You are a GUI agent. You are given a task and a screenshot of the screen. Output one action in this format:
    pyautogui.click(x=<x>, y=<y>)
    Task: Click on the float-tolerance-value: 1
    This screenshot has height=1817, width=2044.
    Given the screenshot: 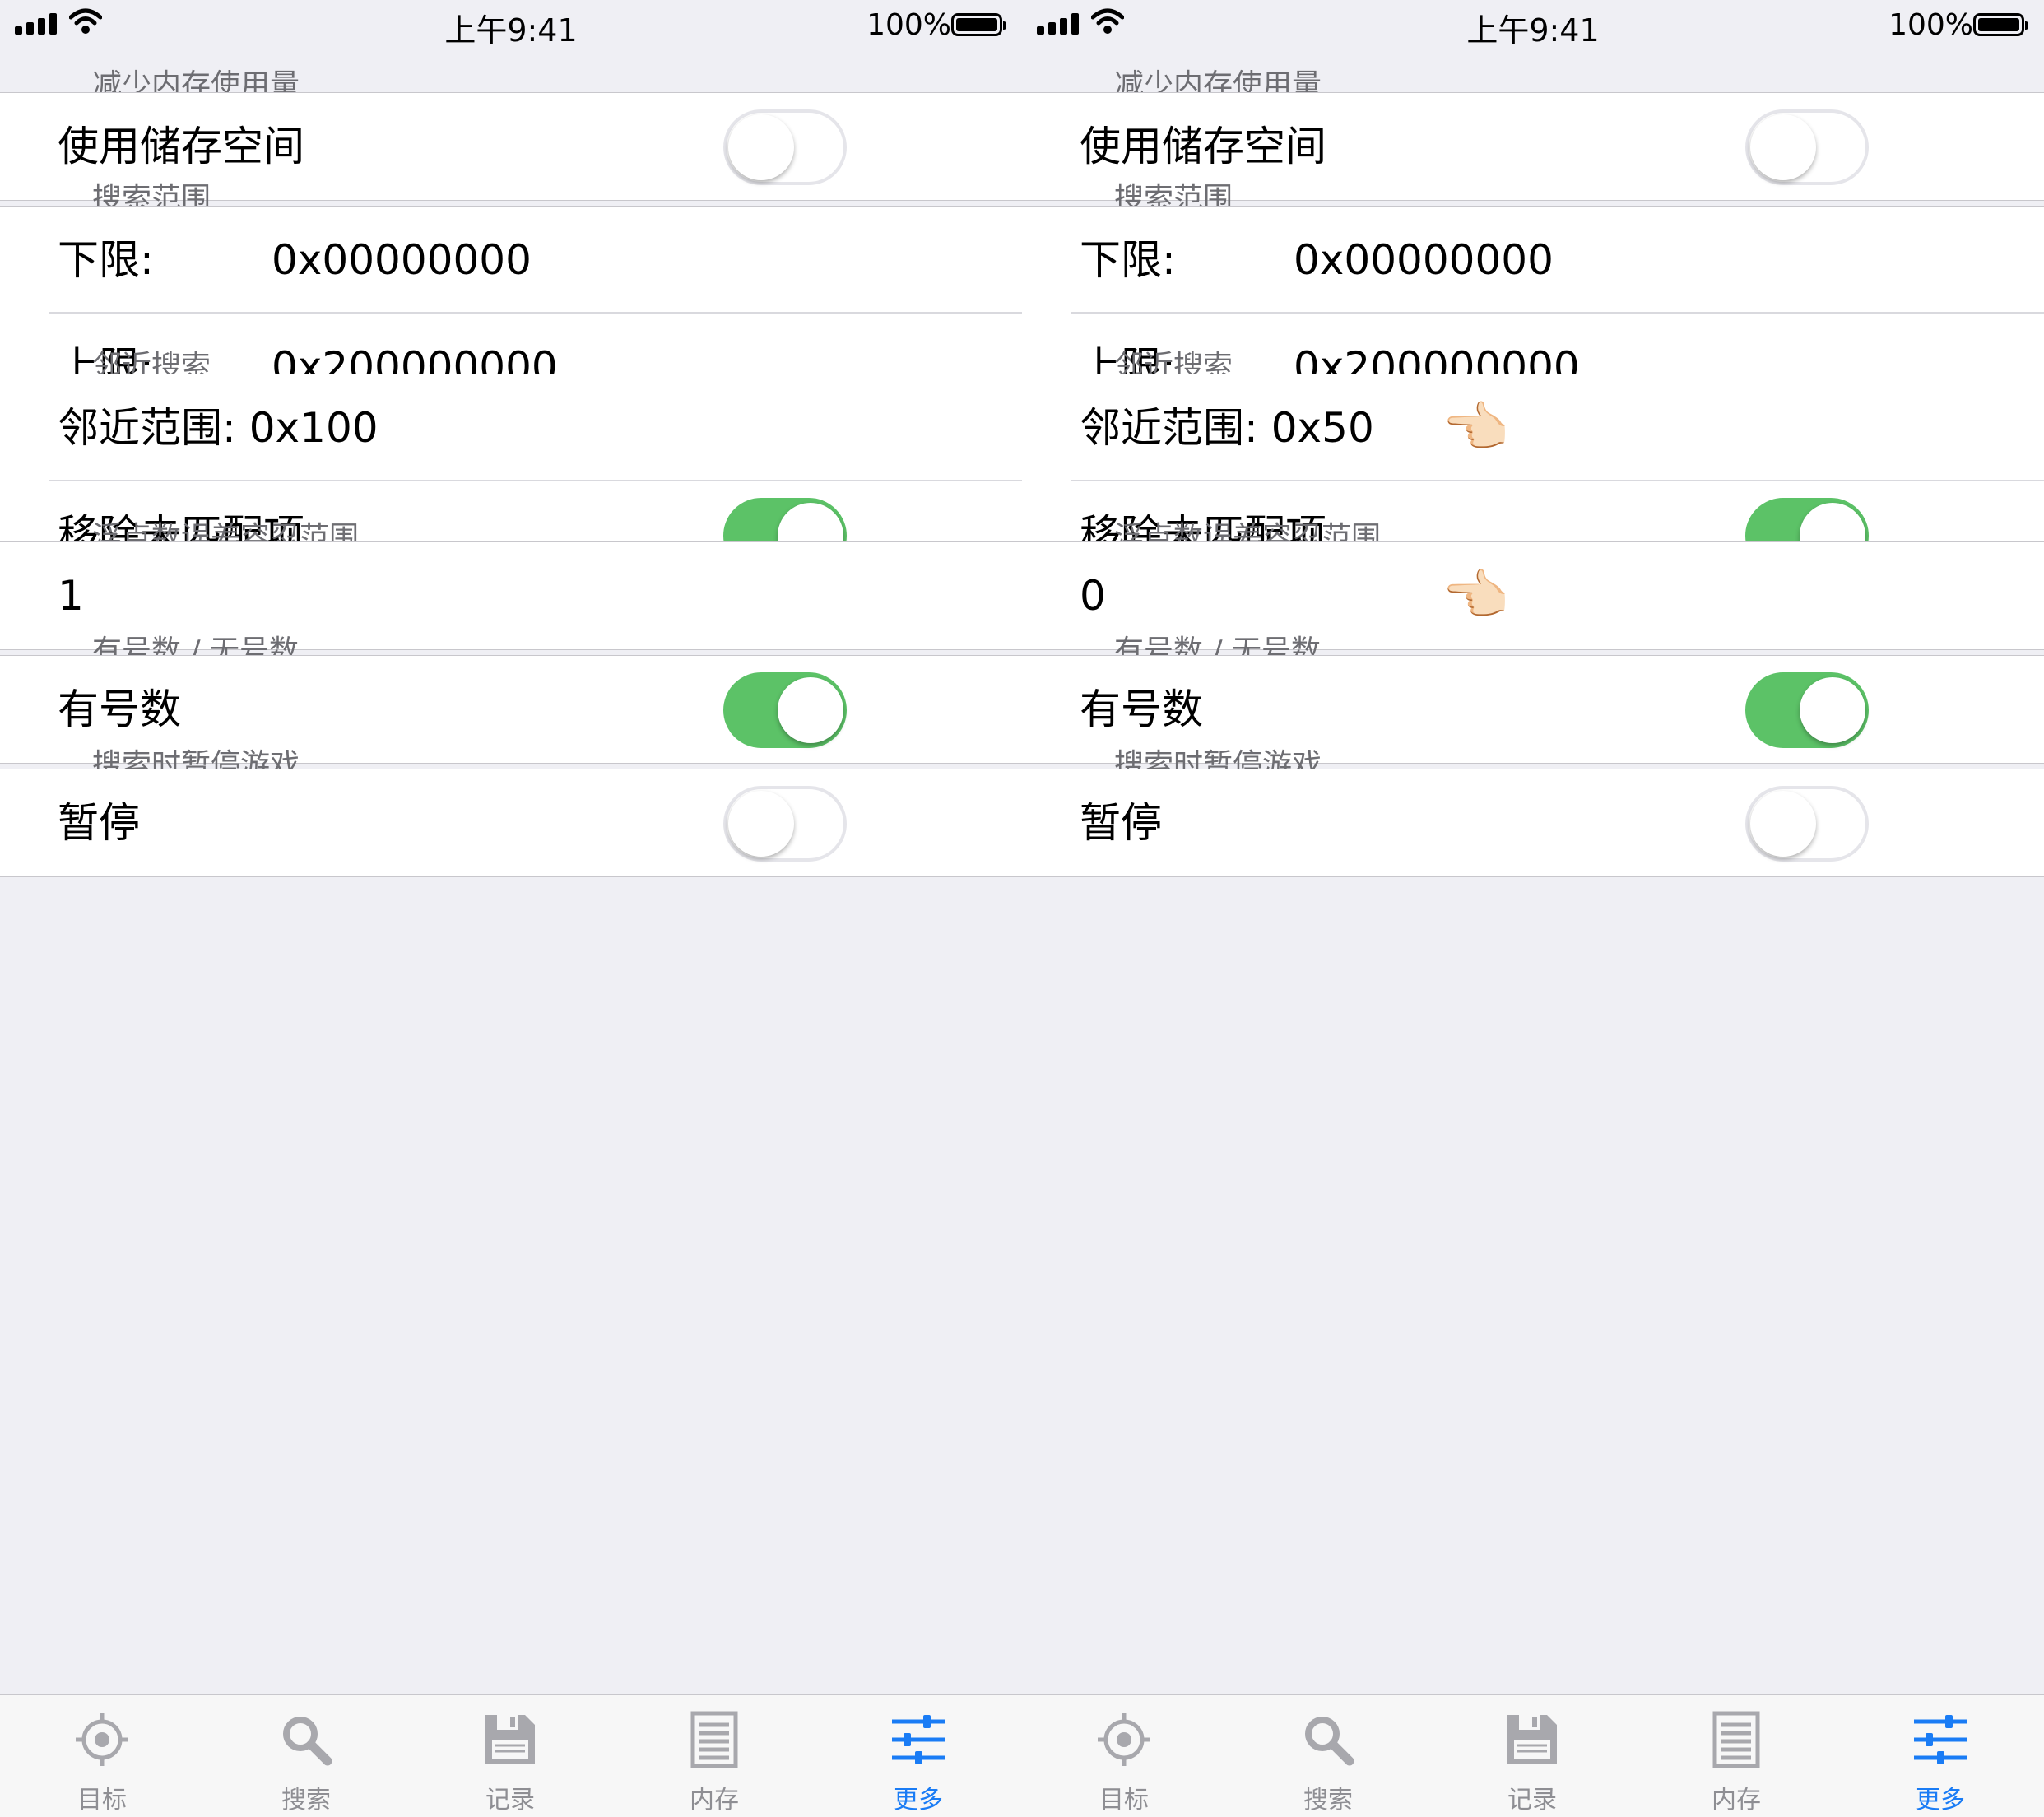 What is the action you would take?
    pyautogui.click(x=71, y=595)
    